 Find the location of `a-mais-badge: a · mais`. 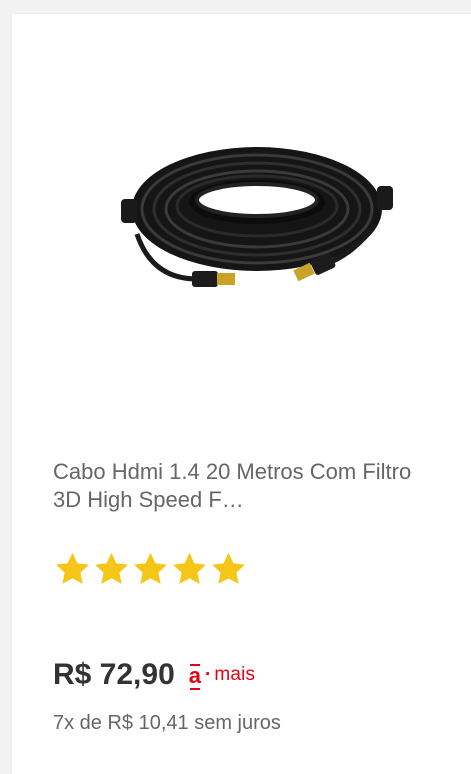

a-mais-badge: a · mais is located at coordinates (222, 675).